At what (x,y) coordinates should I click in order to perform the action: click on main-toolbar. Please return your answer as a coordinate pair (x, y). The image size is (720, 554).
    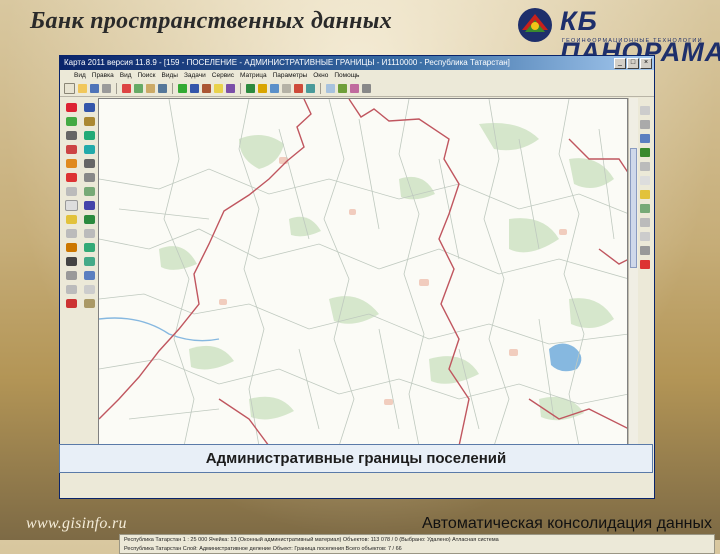
    Looking at the image, I should click on (357, 89).